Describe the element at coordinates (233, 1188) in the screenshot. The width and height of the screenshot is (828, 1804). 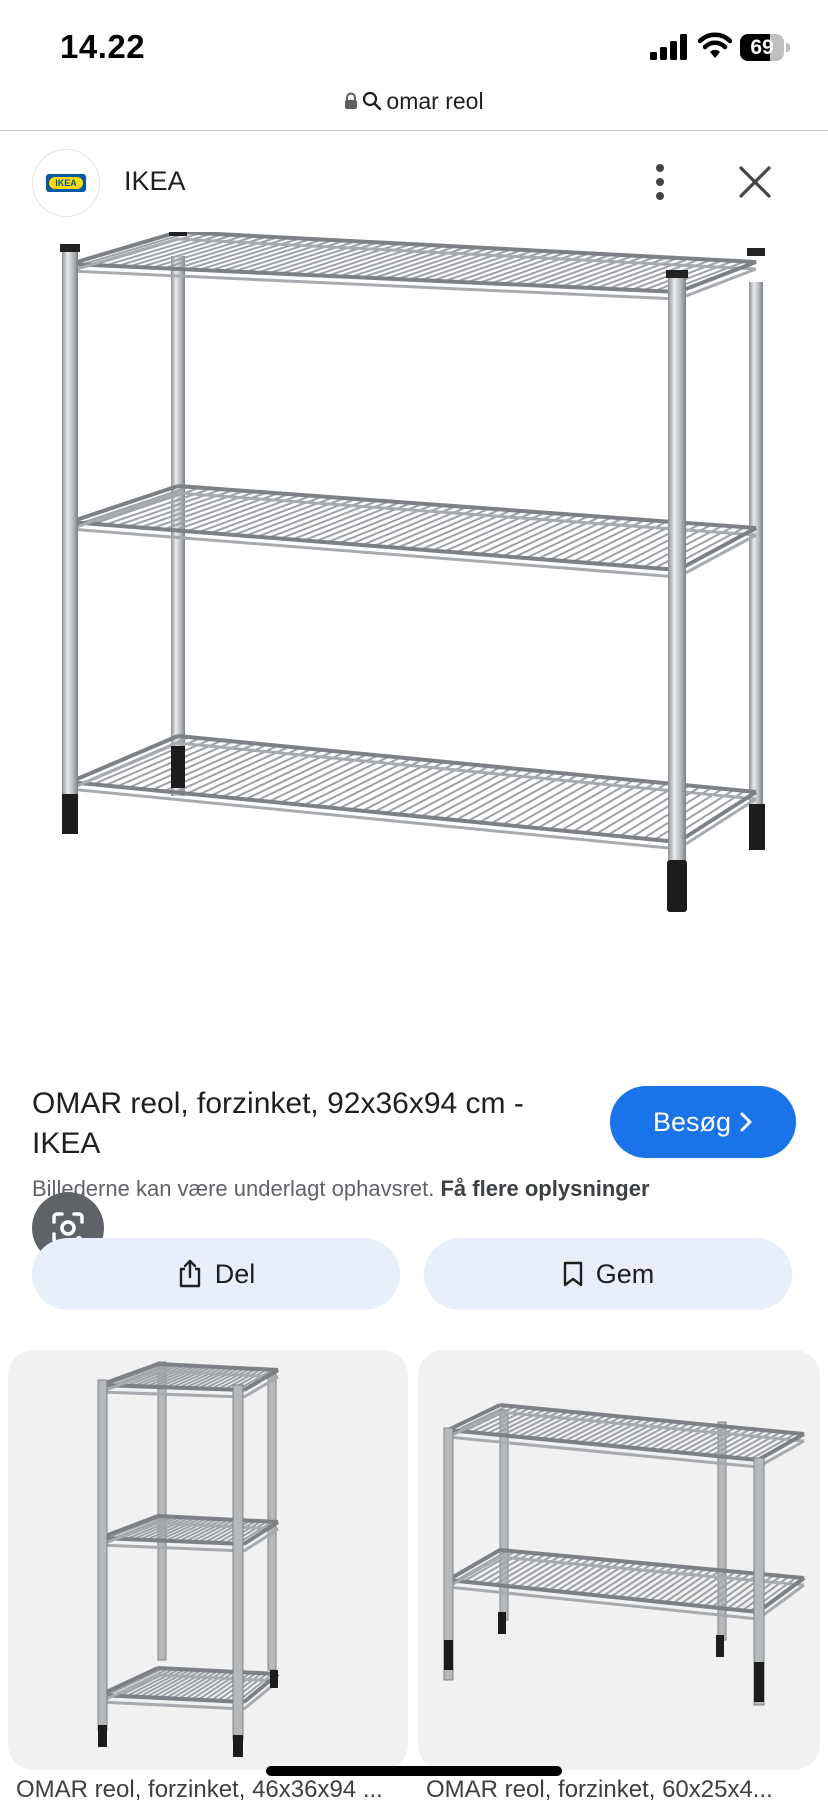
I see `copyright-text: Billederne kan være underlagt ophavsret.` at that location.